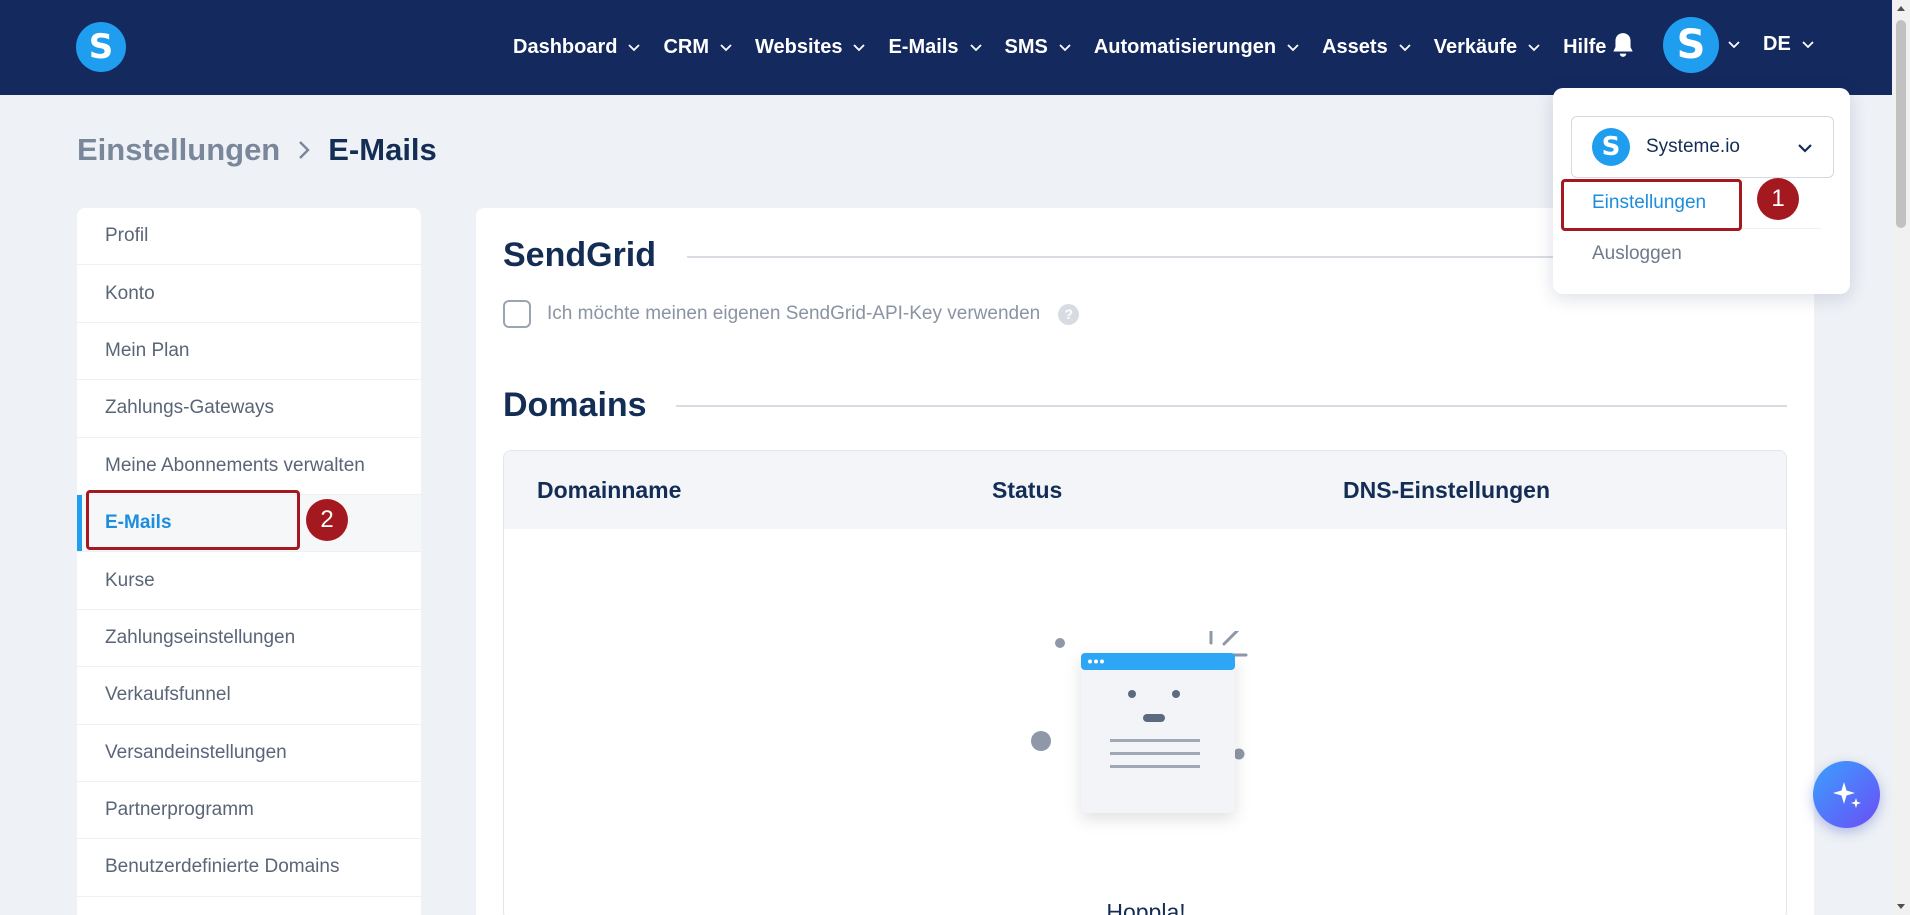  What do you see at coordinates (327, 520) in the screenshot?
I see `annotation-badge-2: 2` at bounding box center [327, 520].